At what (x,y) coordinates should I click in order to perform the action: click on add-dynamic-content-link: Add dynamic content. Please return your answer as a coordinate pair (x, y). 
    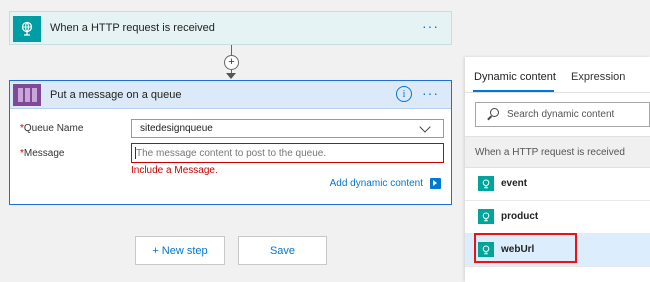
    Looking at the image, I should click on (376, 183).